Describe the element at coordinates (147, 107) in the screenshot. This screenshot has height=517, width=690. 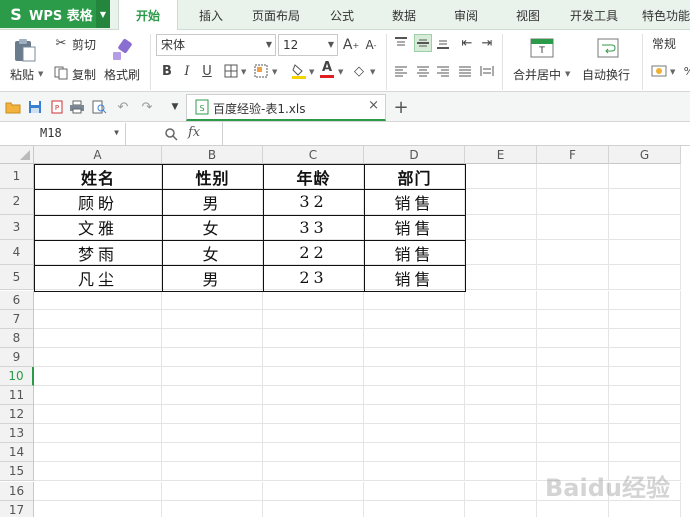
I see `redo-icon: ↷` at that location.